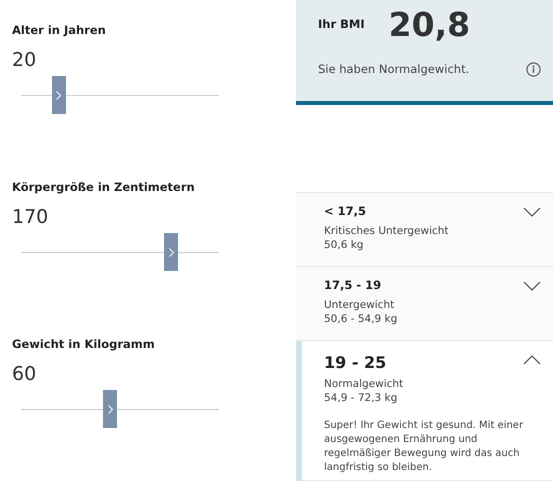 The height and width of the screenshot is (500, 553). I want to click on category-weight: 54,9 - 72,3 kg, so click(361, 398).